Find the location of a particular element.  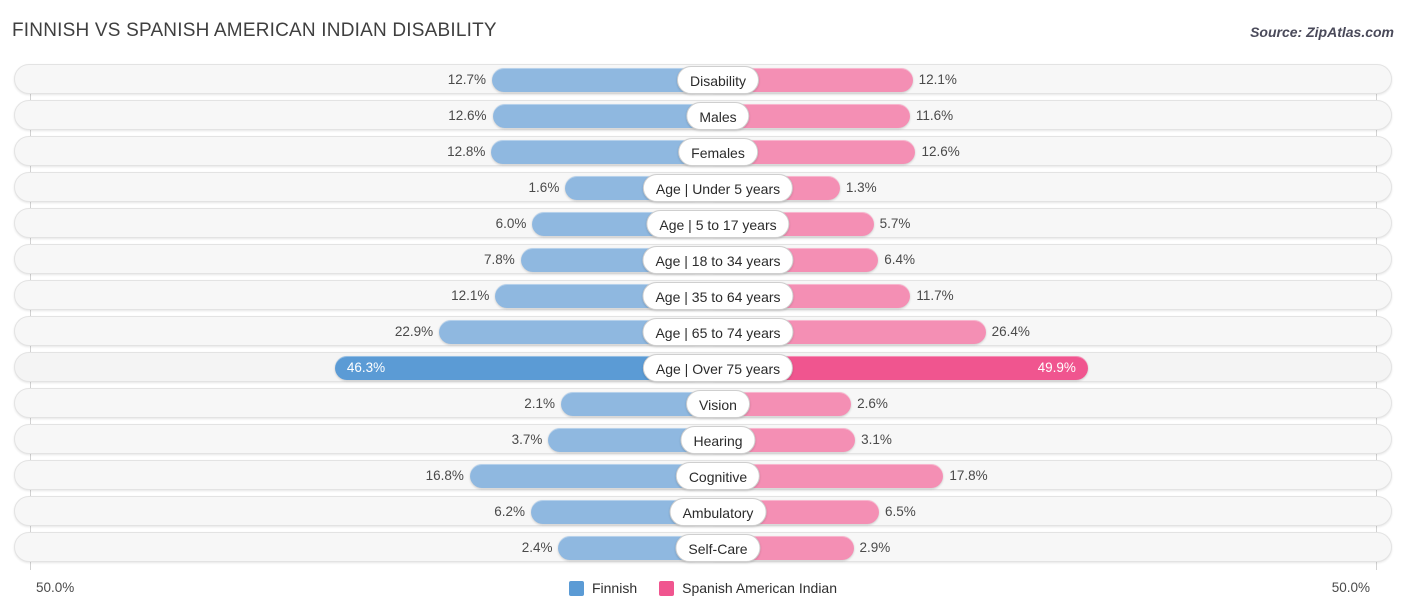

value-label-spanish-american-indian: 6.4% is located at coordinates (900, 259).